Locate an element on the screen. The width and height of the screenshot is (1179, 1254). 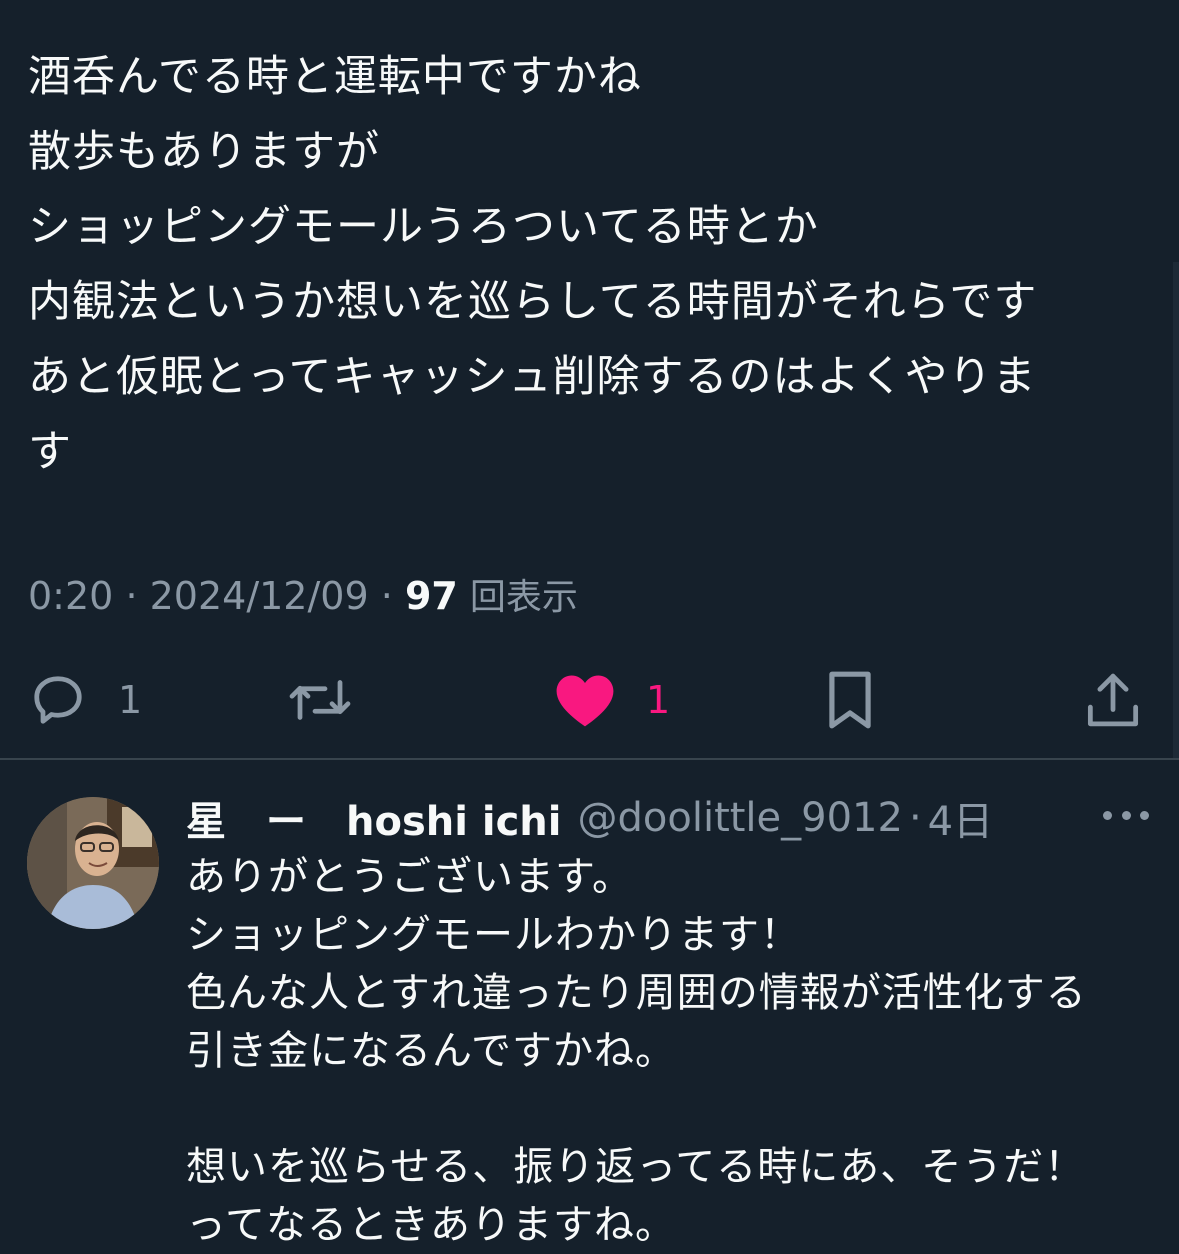
bookmark-button is located at coordinates (850, 700).